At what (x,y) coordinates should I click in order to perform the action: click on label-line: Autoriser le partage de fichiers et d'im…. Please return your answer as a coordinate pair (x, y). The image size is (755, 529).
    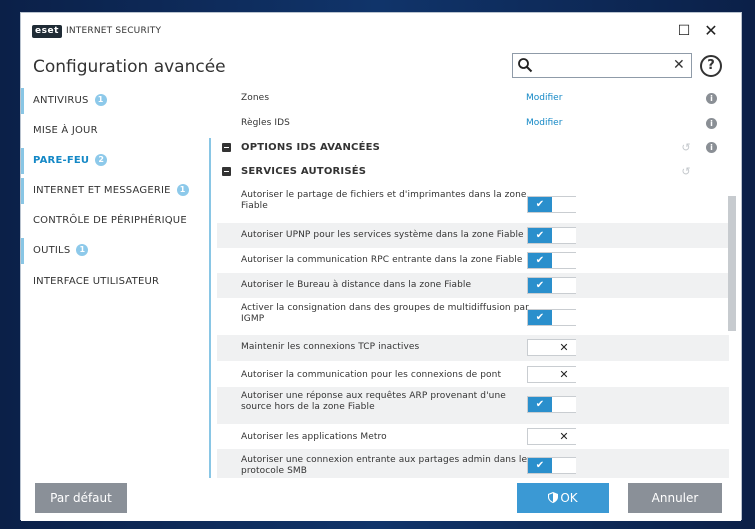
    Looking at the image, I should click on (384, 195).